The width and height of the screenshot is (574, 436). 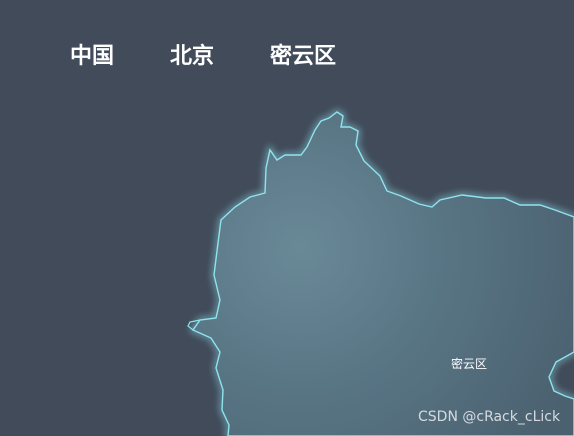 I want to click on breadcrumb-item-miyun: 密云区, so click(x=303, y=57).